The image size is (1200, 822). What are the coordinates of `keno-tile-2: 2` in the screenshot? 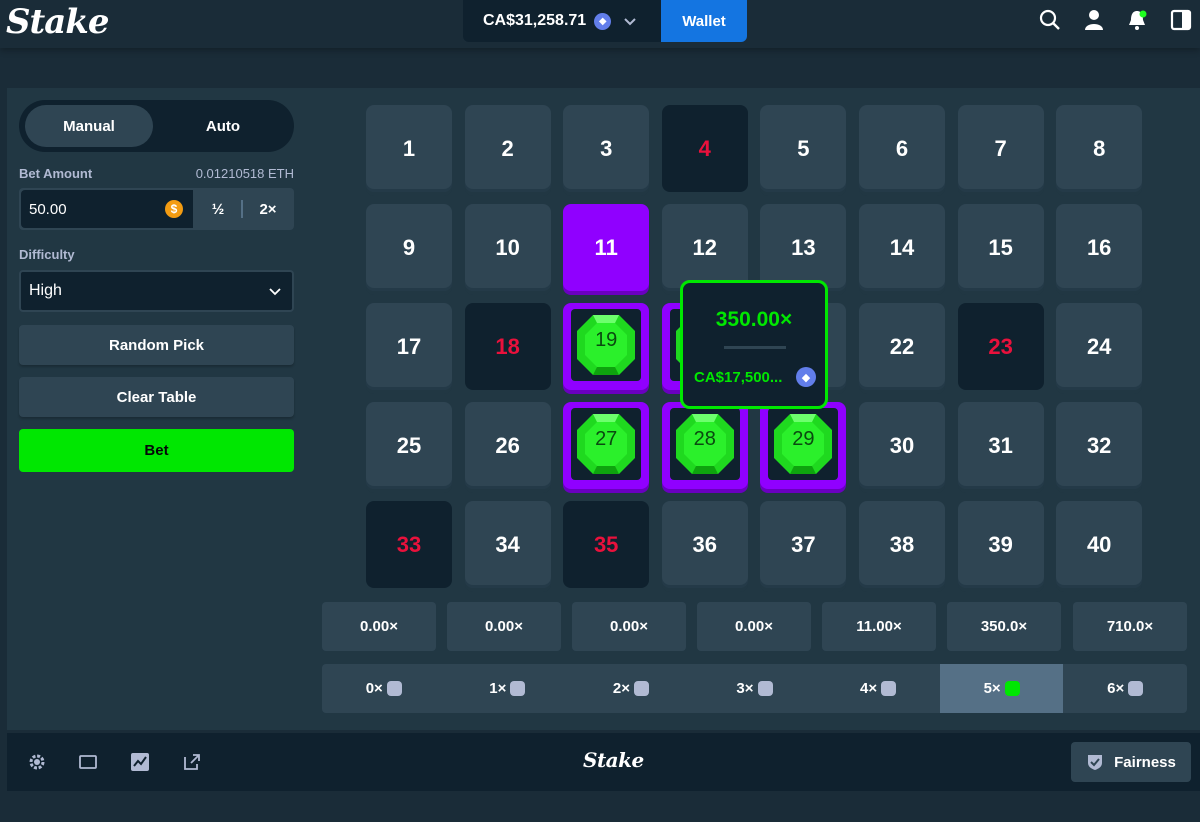 It's located at (507, 148).